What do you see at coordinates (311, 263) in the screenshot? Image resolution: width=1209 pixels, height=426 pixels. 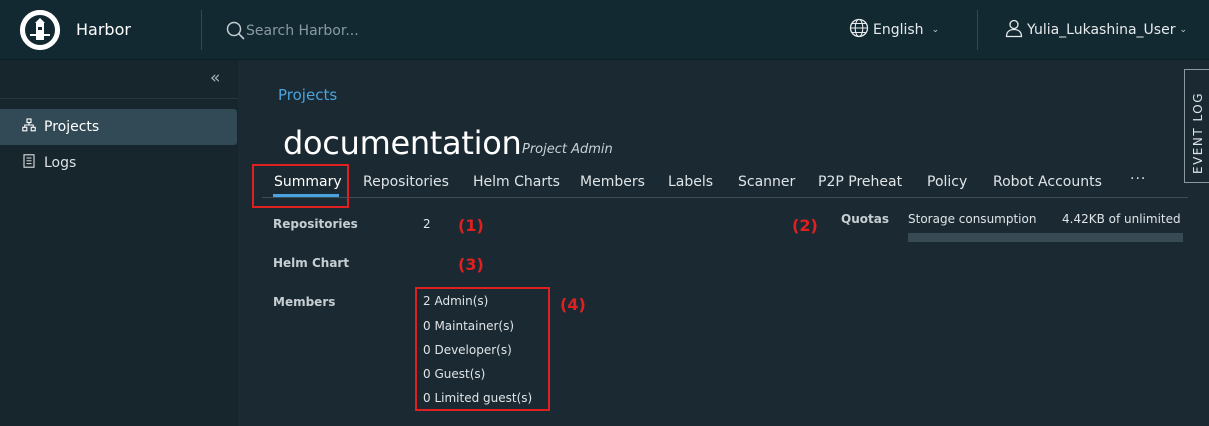 I see `helm-chart-label: Helm Chart` at bounding box center [311, 263].